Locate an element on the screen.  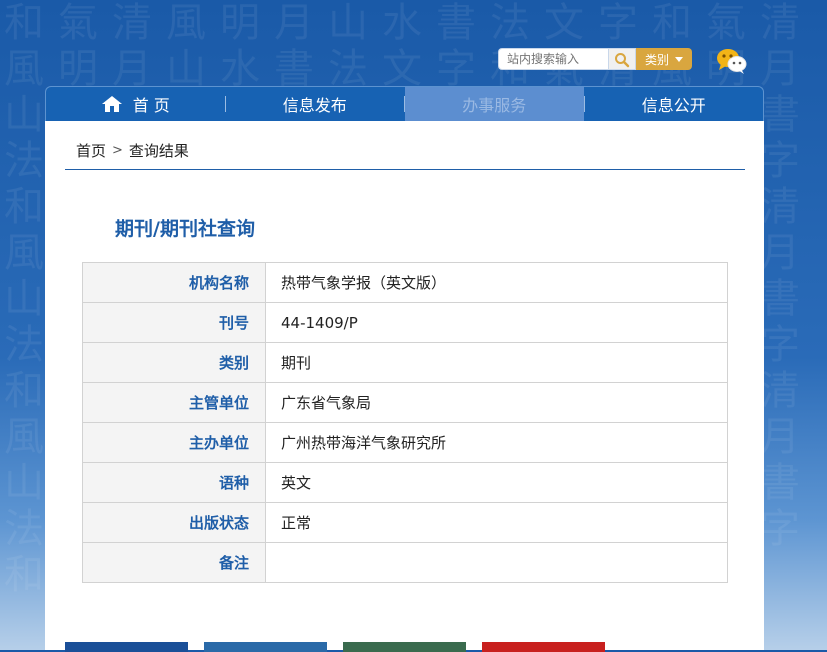
field-value: 44-1409/P is located at coordinates (496, 322).